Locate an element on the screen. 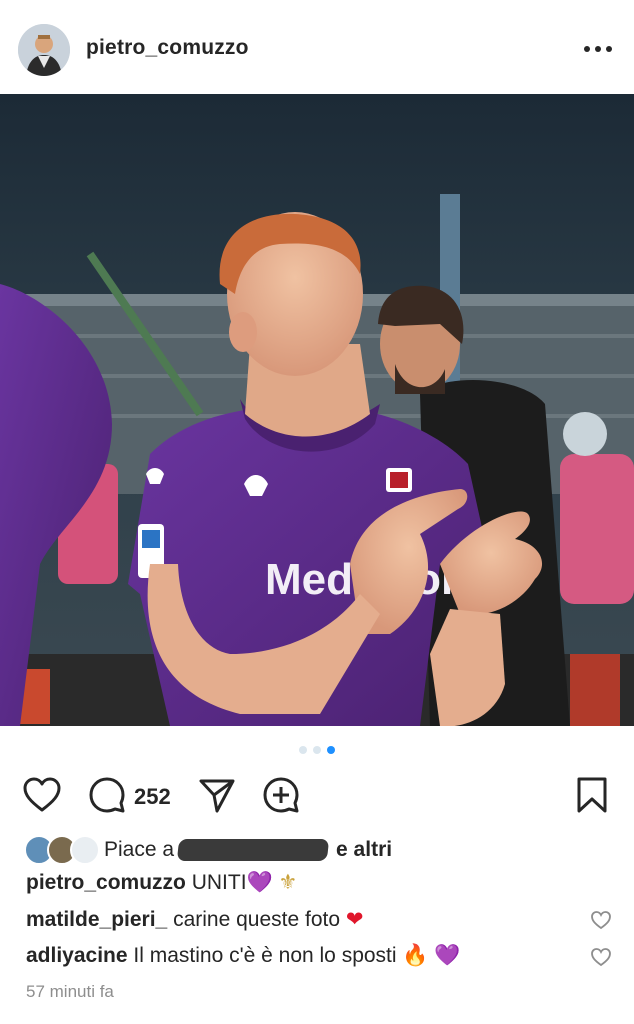  like-heart-icon is located at coordinates (42, 797).